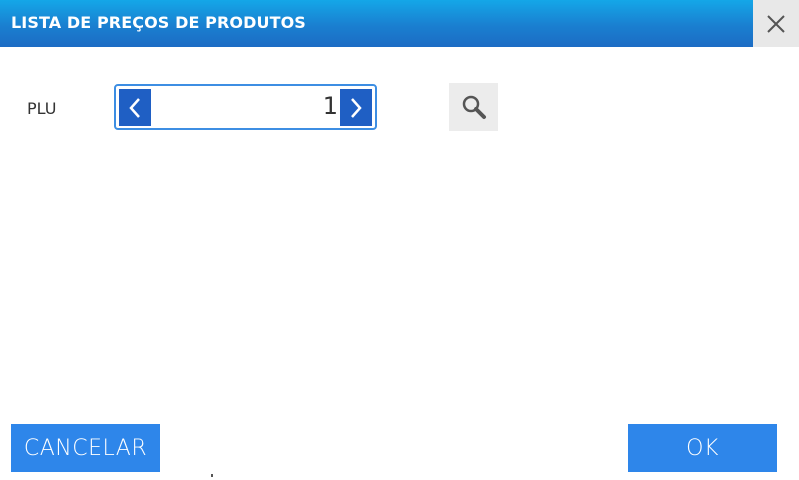 The width and height of the screenshot is (799, 480). I want to click on search-icon, so click(474, 107).